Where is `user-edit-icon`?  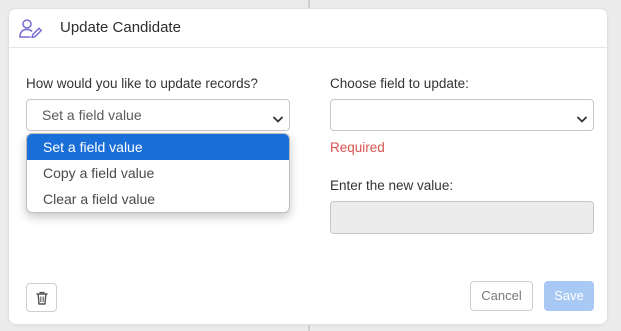 user-edit-icon is located at coordinates (31, 29).